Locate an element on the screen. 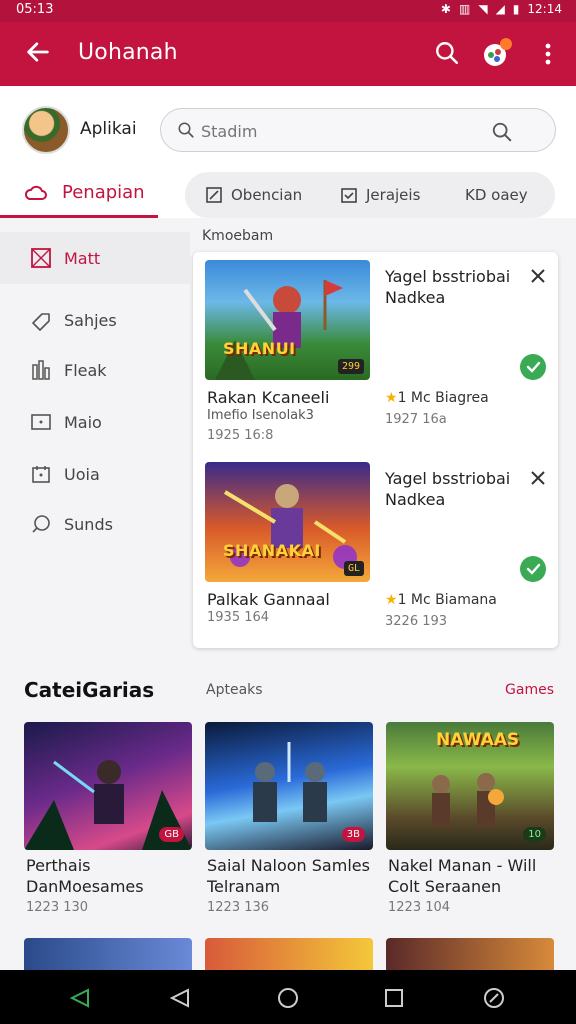  box-icon is located at coordinates (41, 258).